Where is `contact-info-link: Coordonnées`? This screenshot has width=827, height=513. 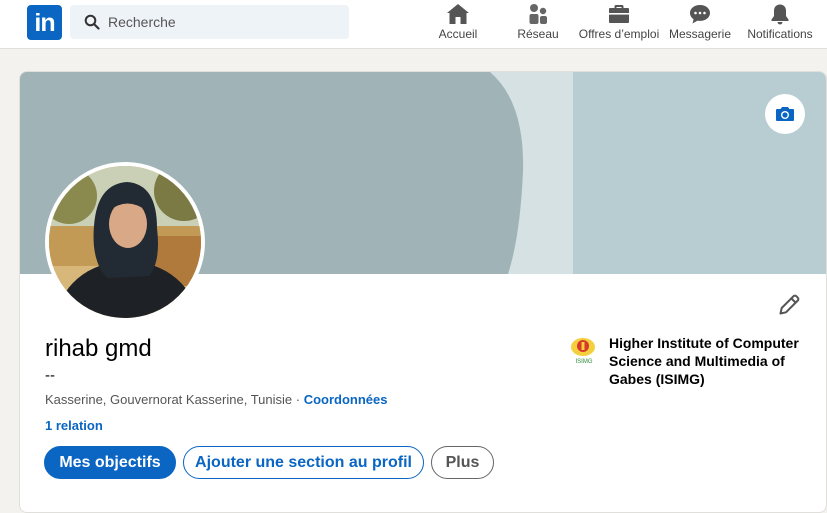
contact-info-link: Coordonnées is located at coordinates (346, 399).